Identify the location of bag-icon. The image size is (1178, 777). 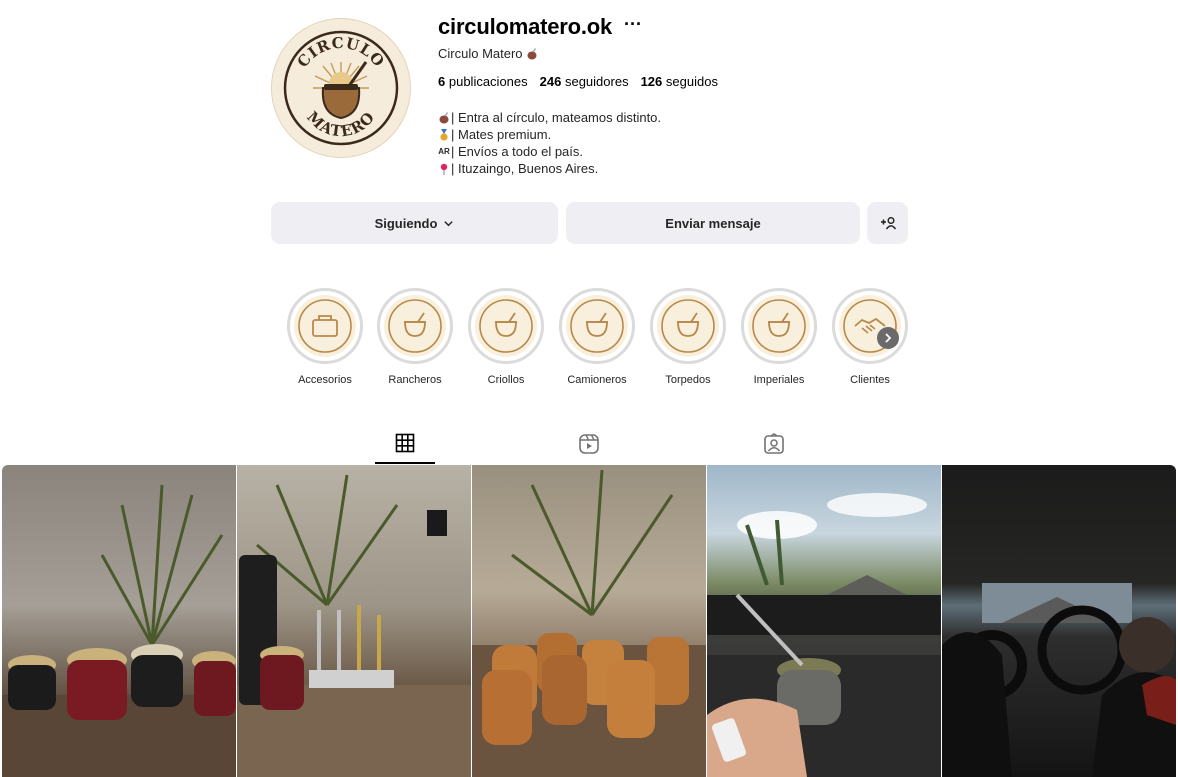
(325, 326).